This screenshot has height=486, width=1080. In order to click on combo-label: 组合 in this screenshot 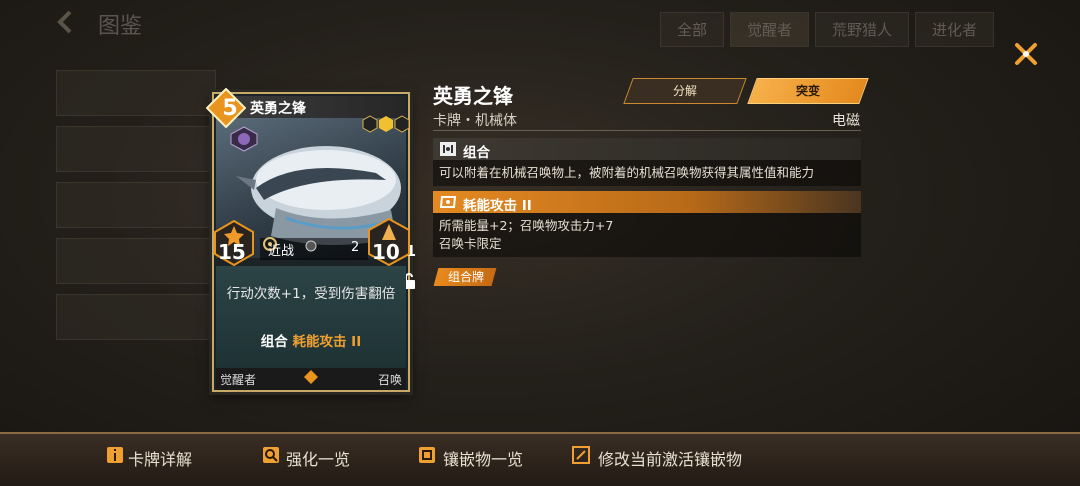, I will do `click(274, 342)`.